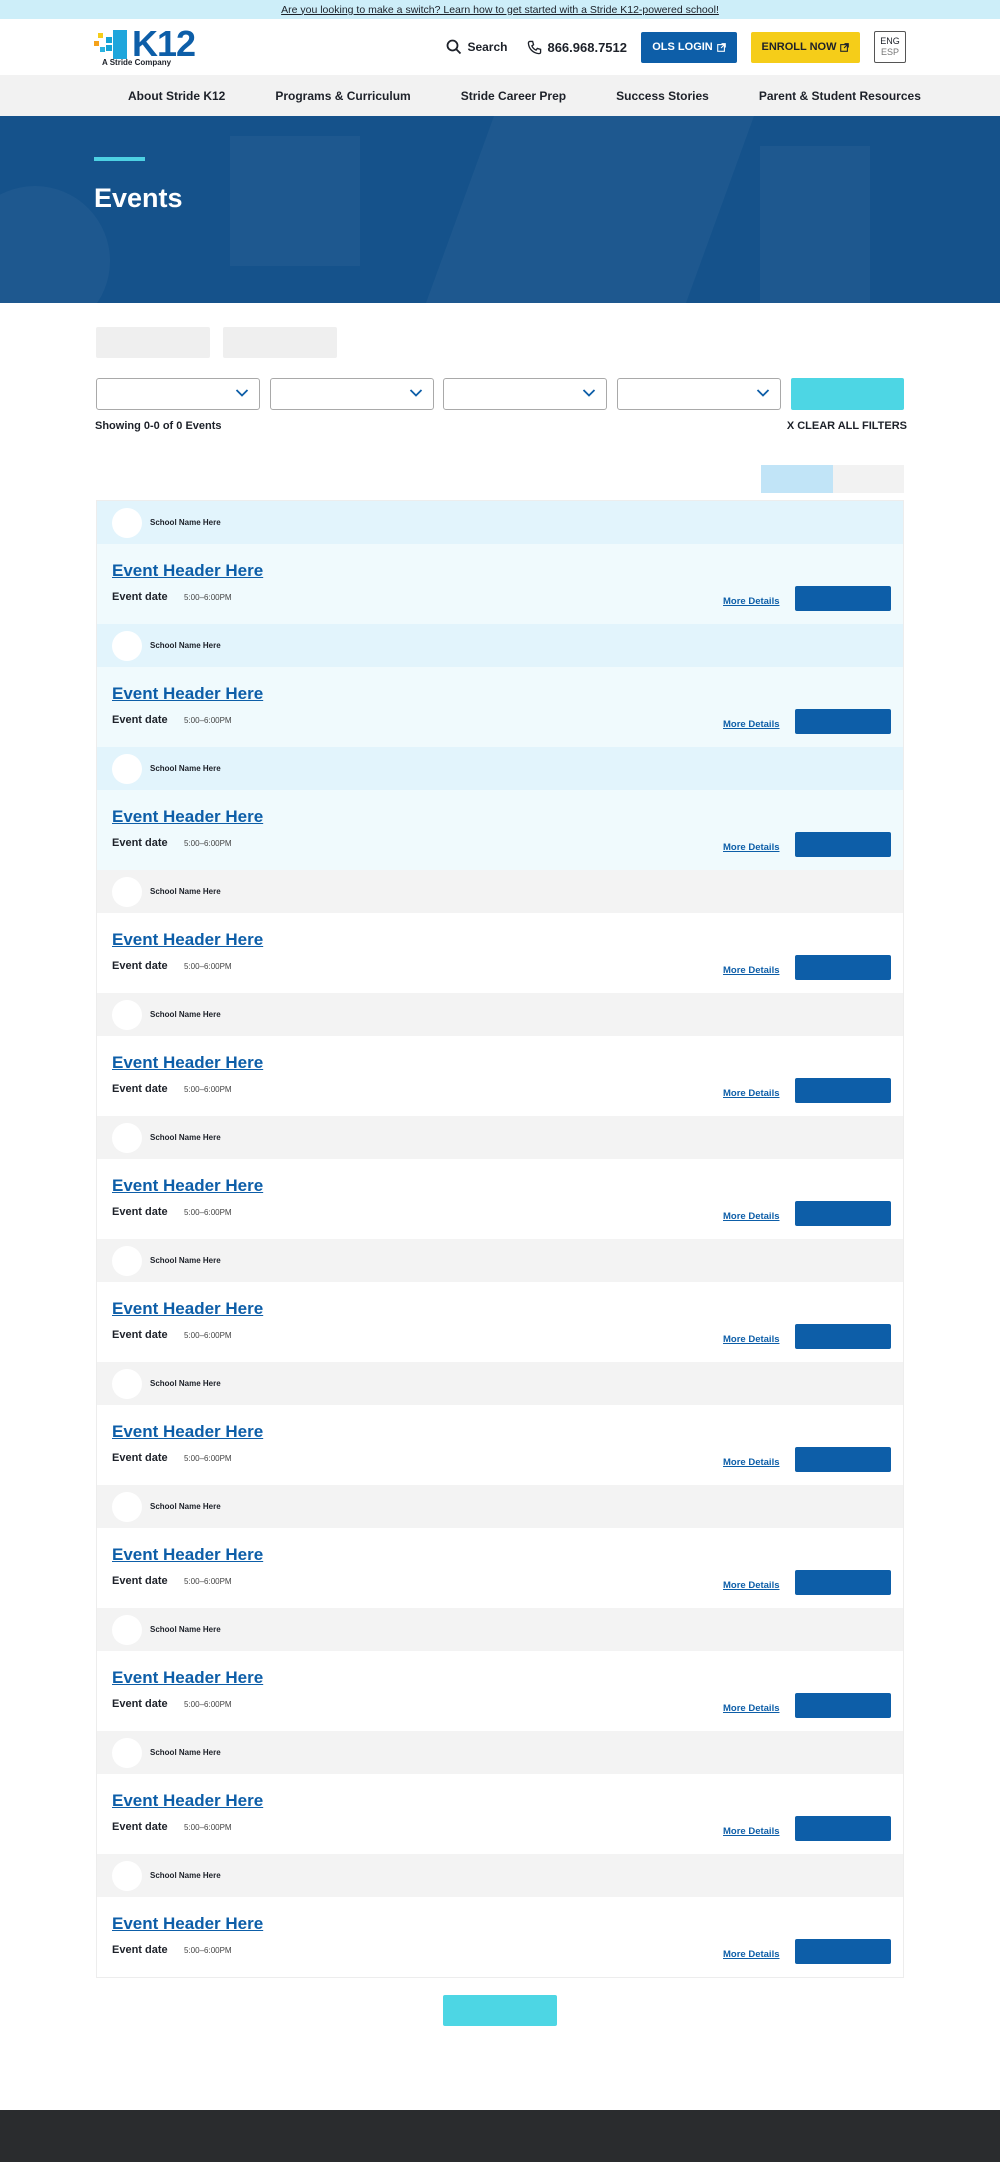 Image resolution: width=1000 pixels, height=2162 pixels. I want to click on enroll-now-button: ENROLL NOW, so click(805, 47).